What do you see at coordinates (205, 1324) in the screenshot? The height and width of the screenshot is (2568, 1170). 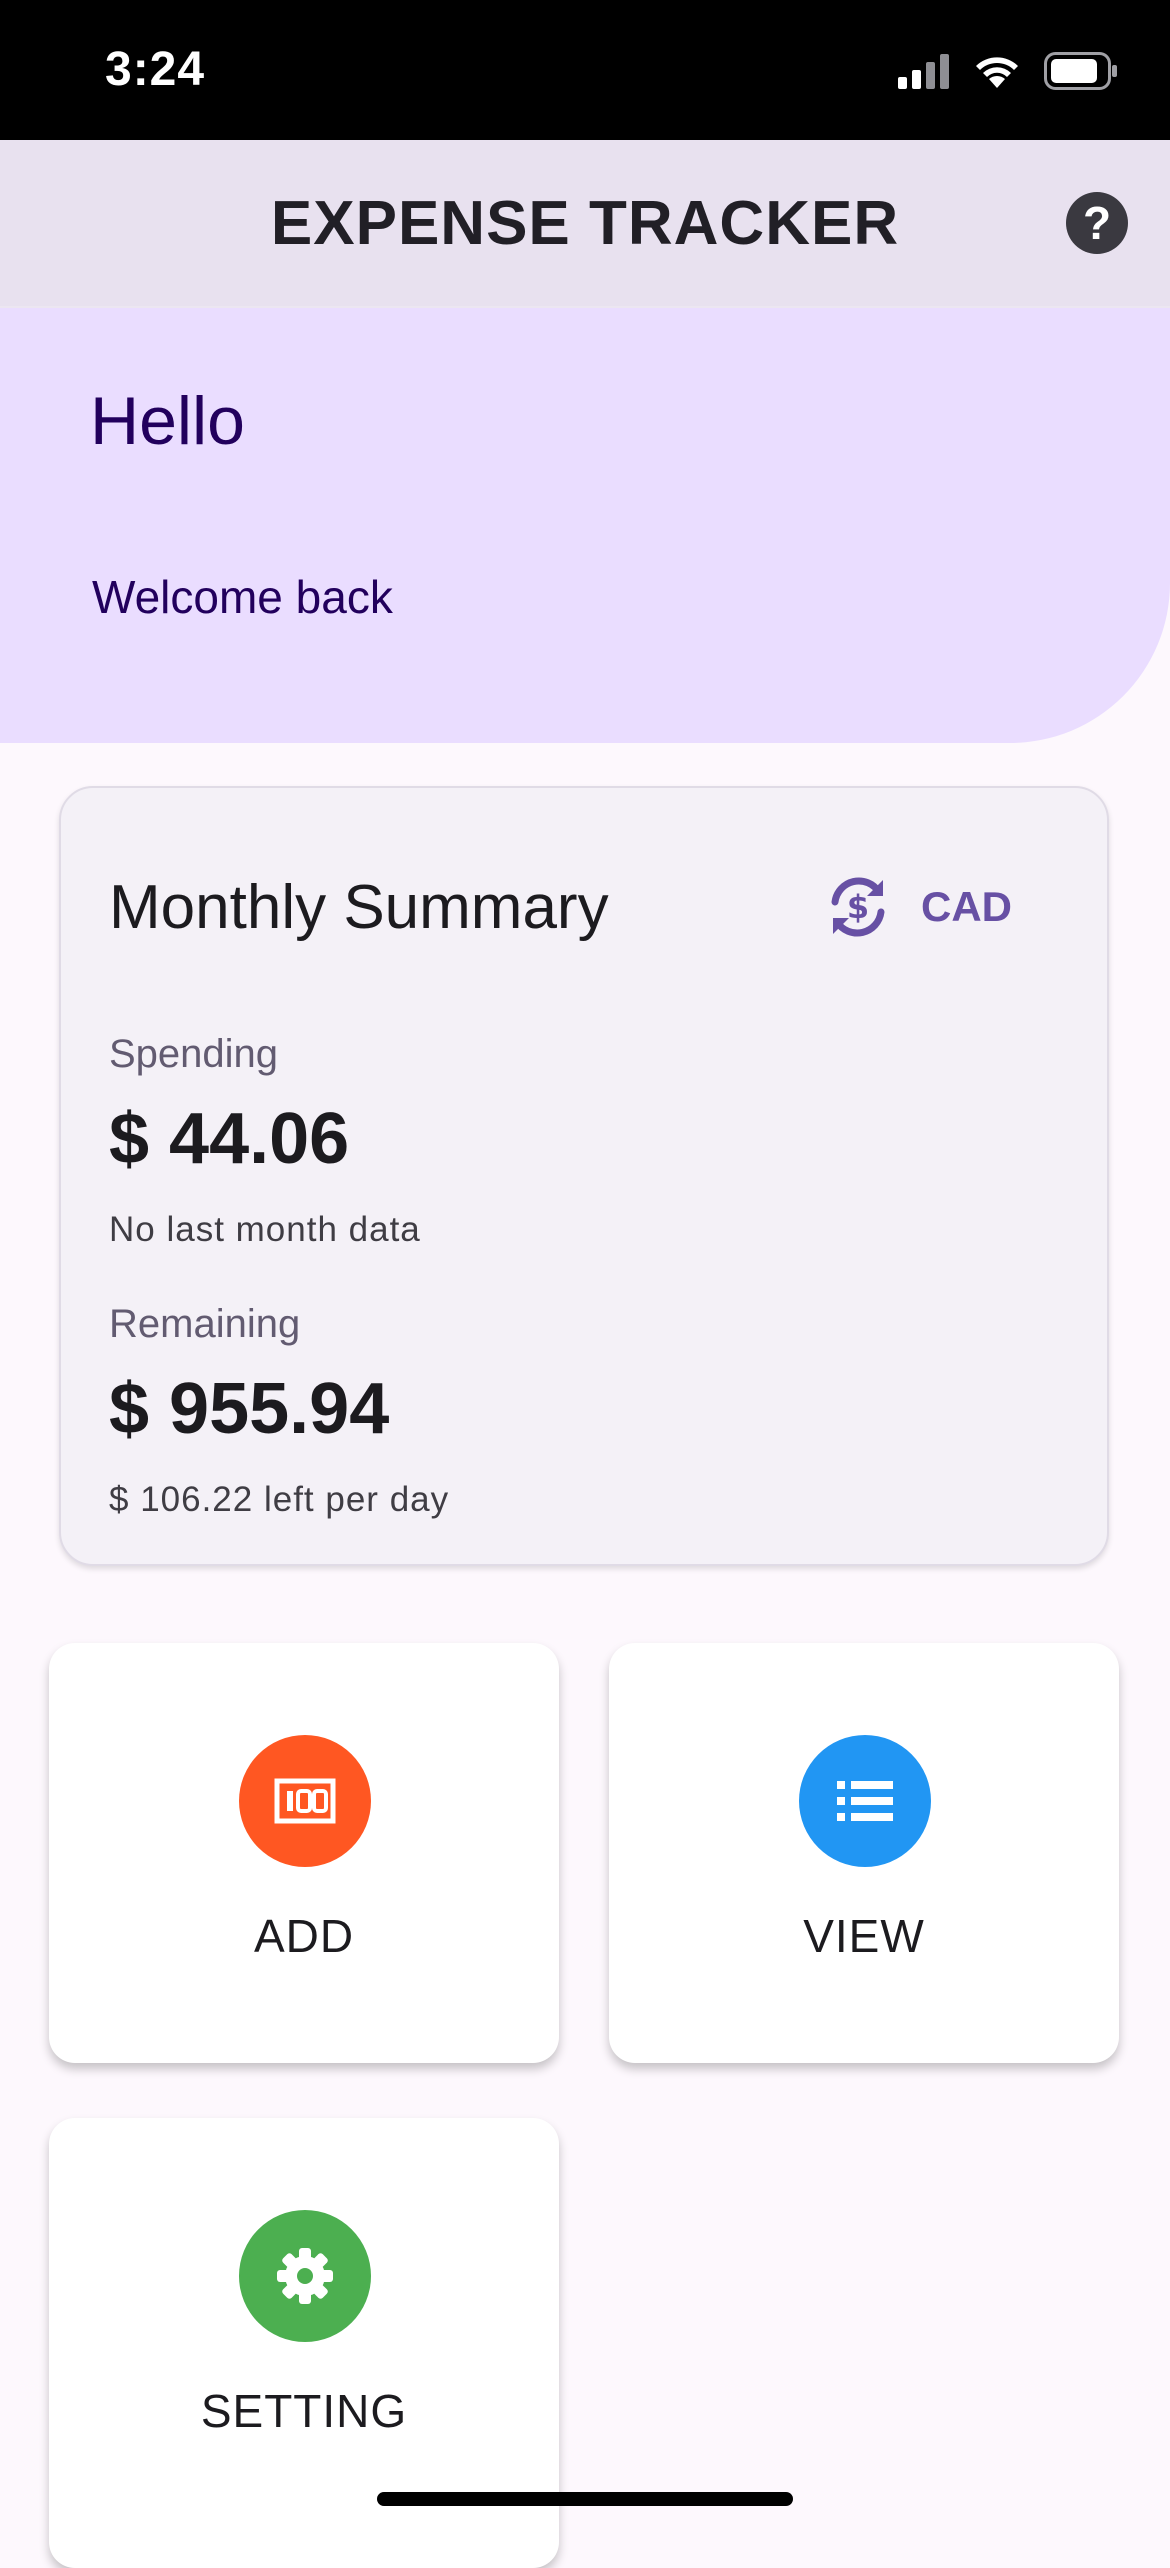 I see `remaining-label: Remaining` at bounding box center [205, 1324].